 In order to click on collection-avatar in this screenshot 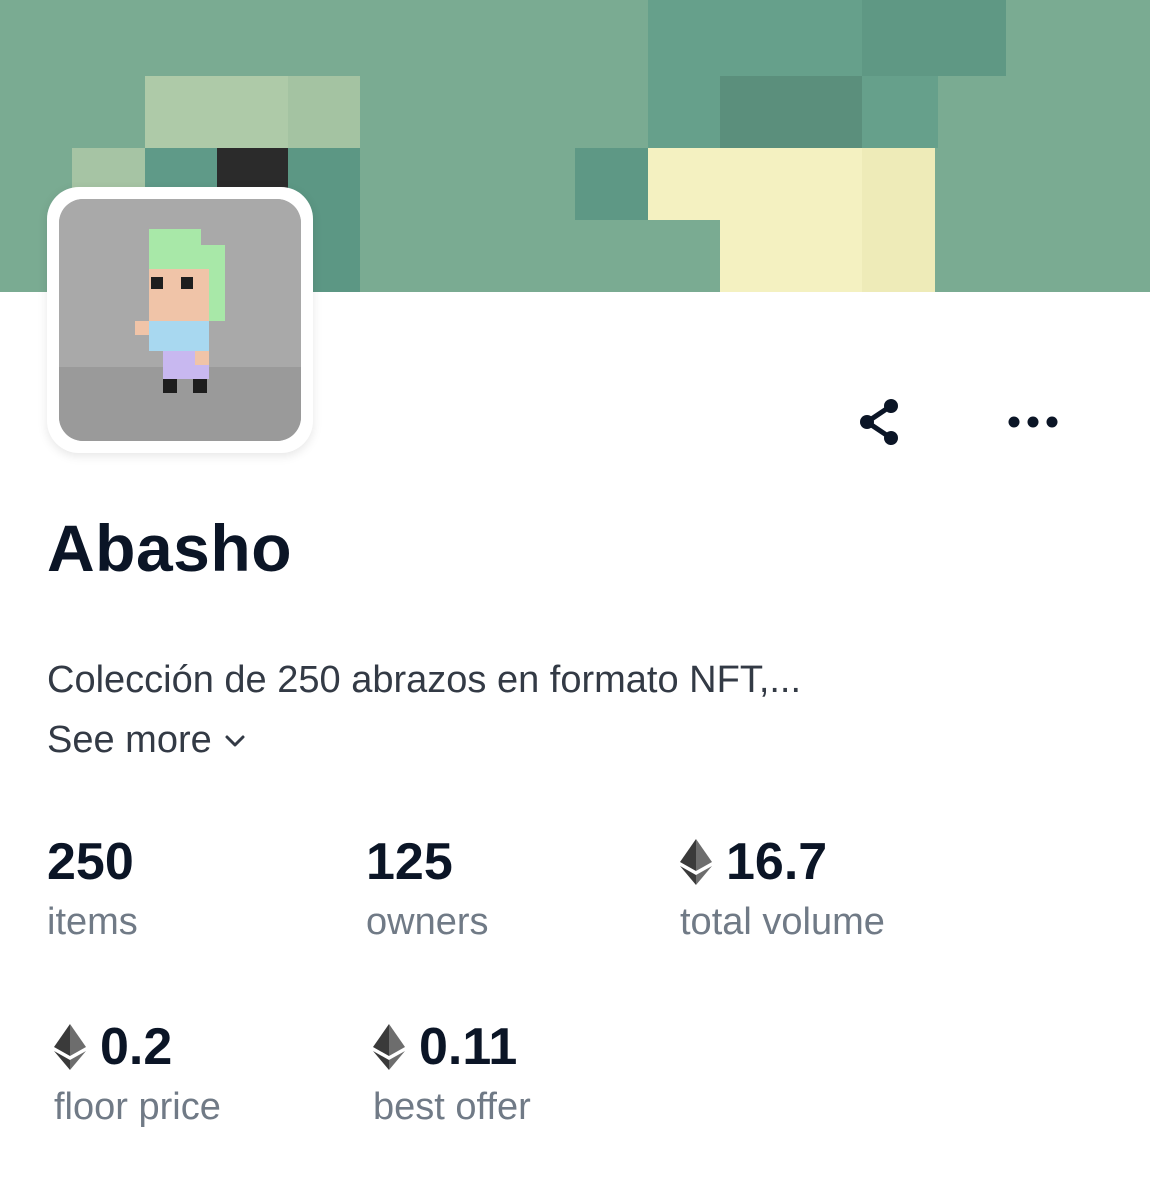, I will do `click(180, 320)`.